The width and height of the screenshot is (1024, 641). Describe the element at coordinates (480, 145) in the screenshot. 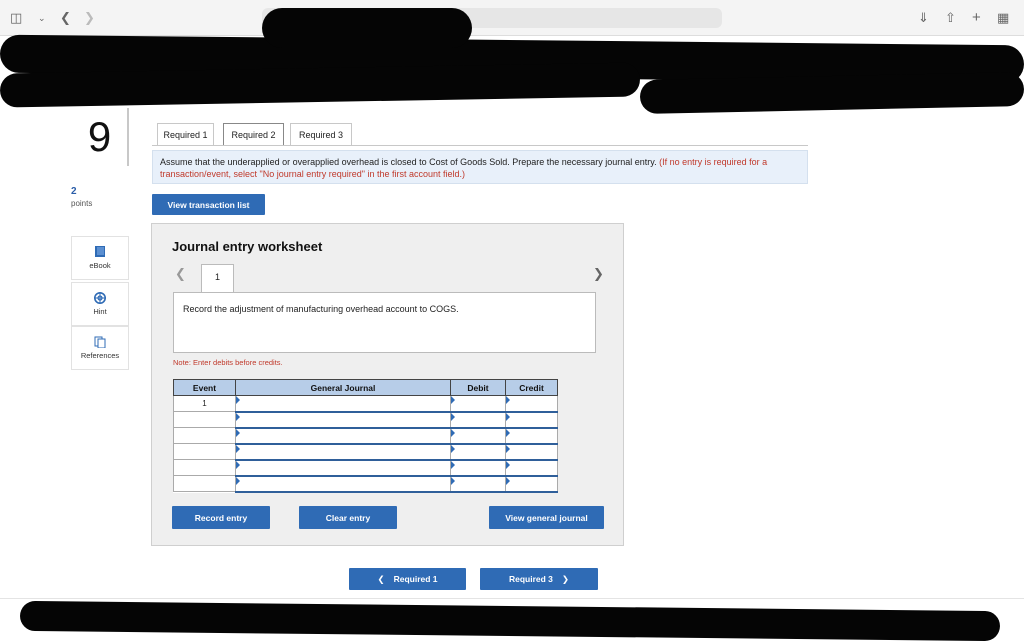

I see `tab-divider` at that location.